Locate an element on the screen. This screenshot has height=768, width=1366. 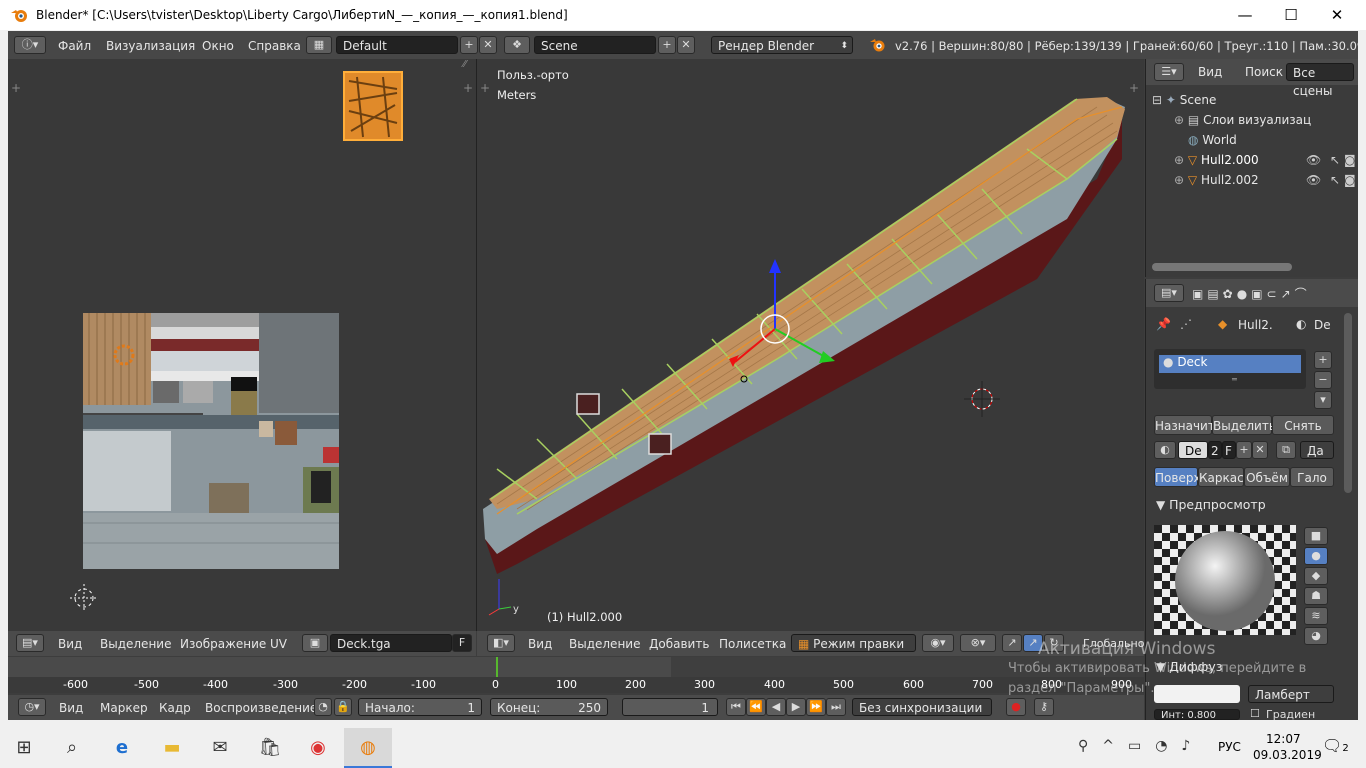
remove-slot-icon: − is located at coordinates (1323, 380).